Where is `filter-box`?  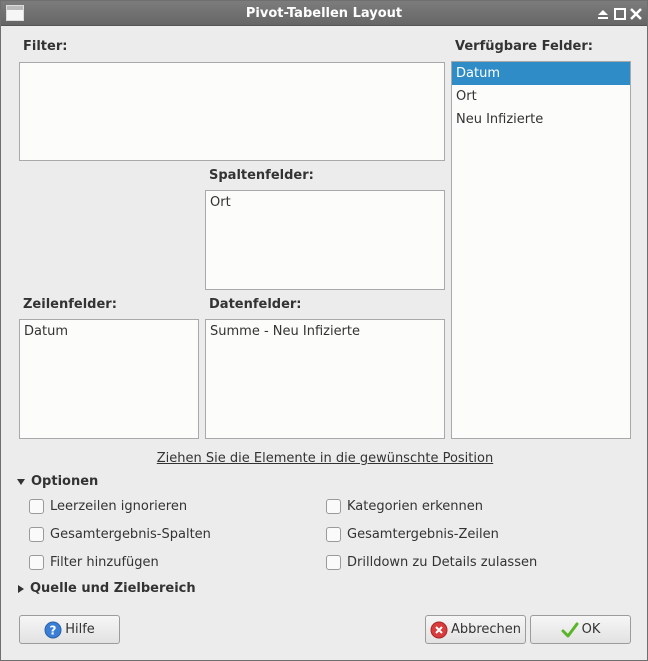
filter-box is located at coordinates (232, 111).